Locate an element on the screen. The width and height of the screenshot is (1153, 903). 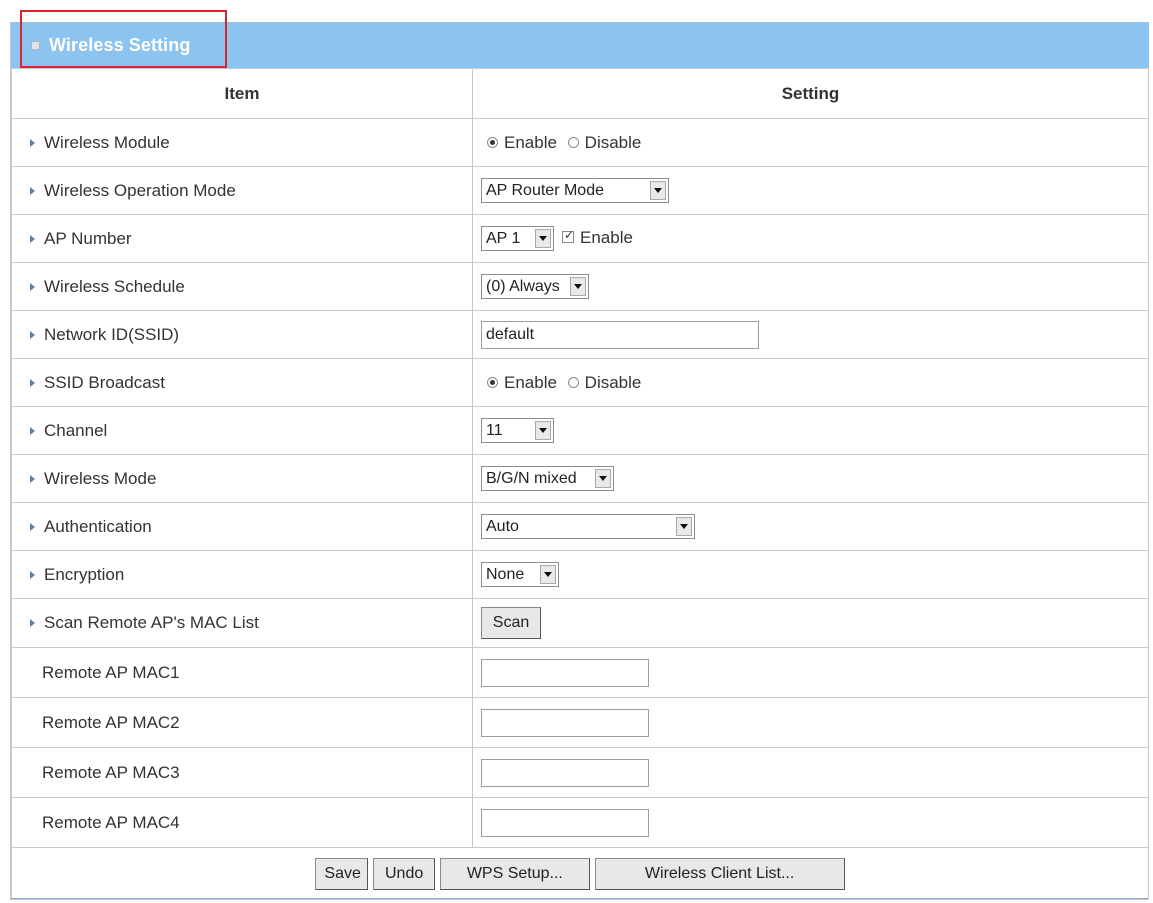
label-ssid: Network ID(SSID) is located at coordinates (112, 334).